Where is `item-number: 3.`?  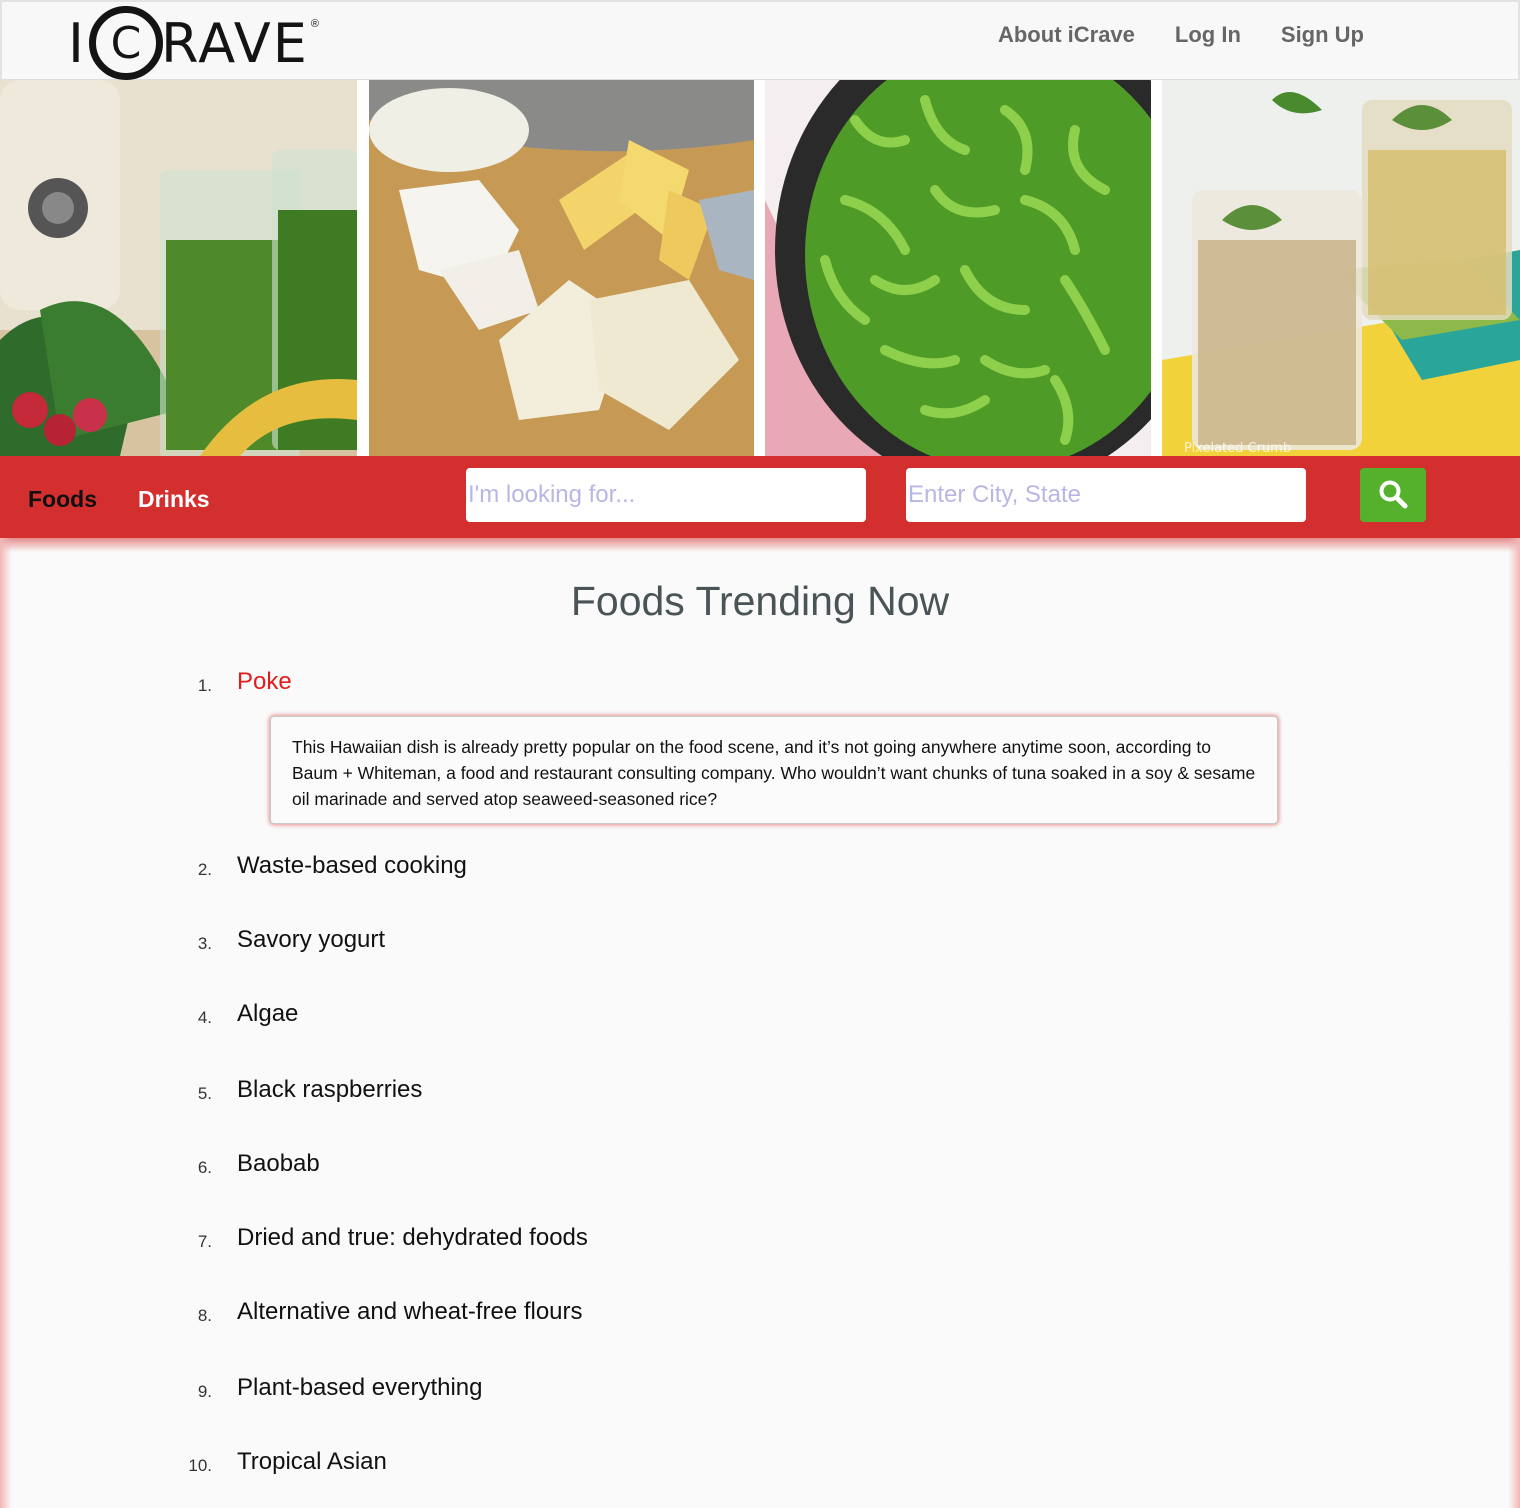 item-number: 3. is located at coordinates (204, 943).